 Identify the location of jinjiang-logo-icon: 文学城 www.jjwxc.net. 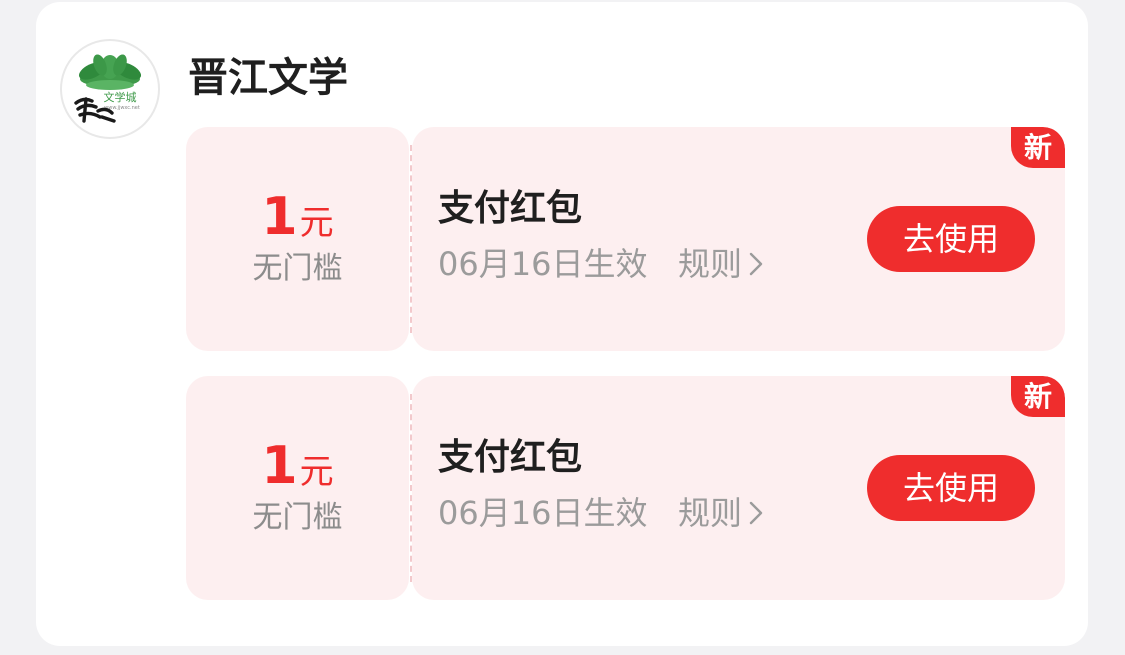
(108, 88).